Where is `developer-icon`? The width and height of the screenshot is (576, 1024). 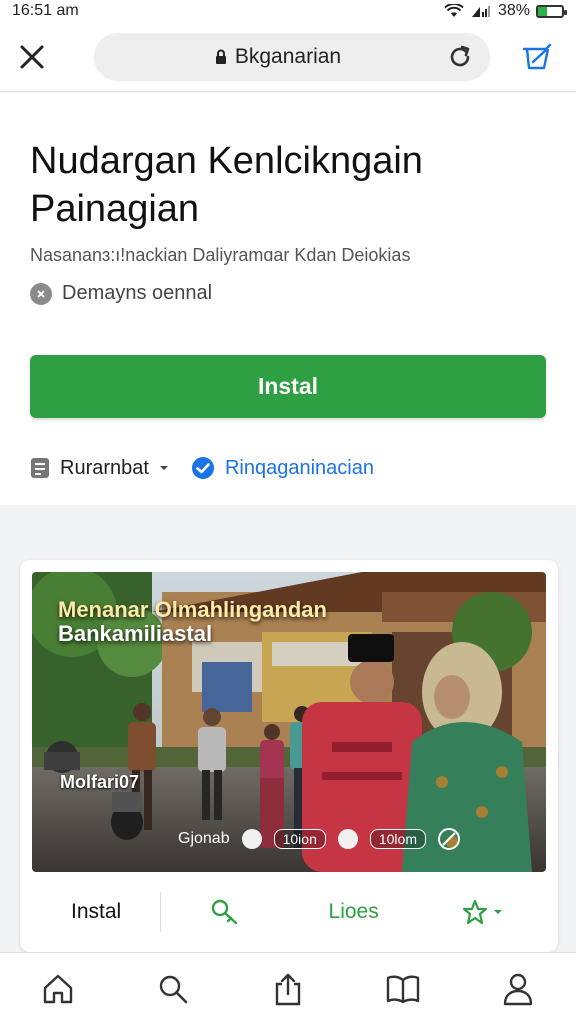 developer-icon is located at coordinates (40, 468).